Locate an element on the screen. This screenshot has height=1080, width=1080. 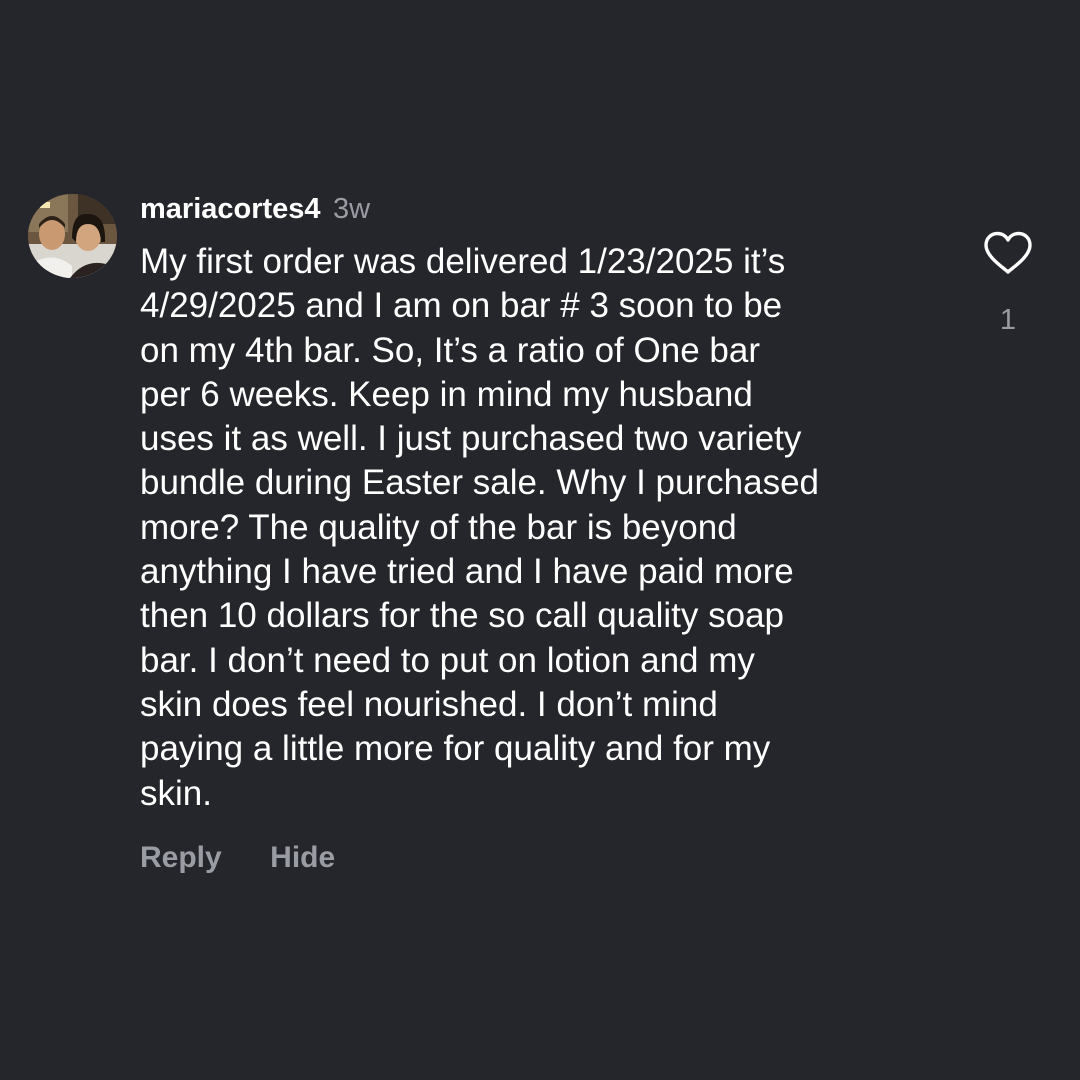
avatar-photo is located at coordinates (72, 236).